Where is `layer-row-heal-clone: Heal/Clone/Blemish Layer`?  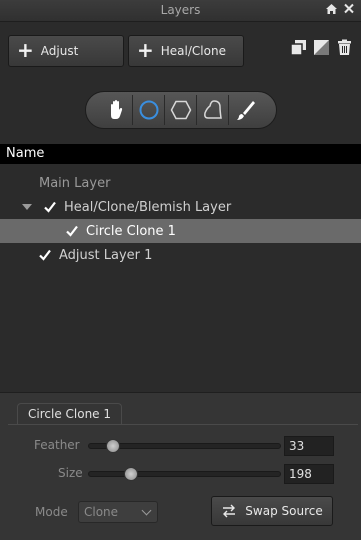
layer-row-heal-clone: Heal/Clone/Blemish Layer is located at coordinates (180, 207).